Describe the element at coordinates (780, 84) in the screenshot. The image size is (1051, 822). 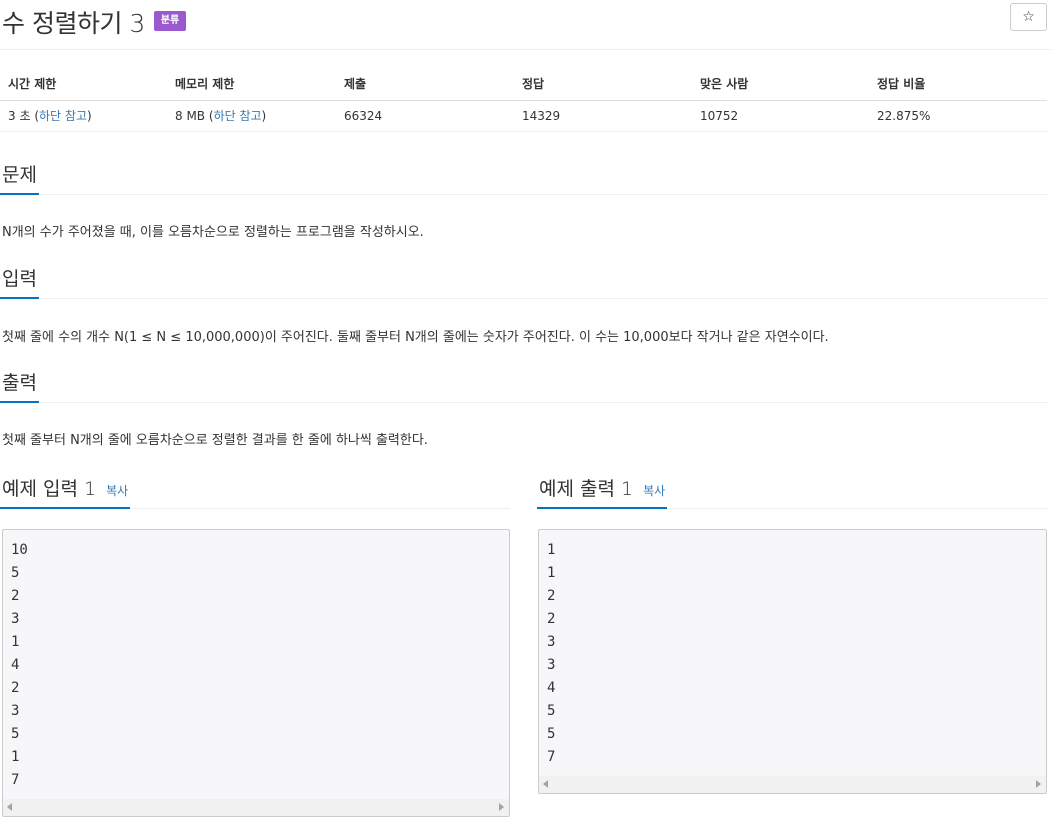
I see `header-solvers: 맞은 사람` at that location.